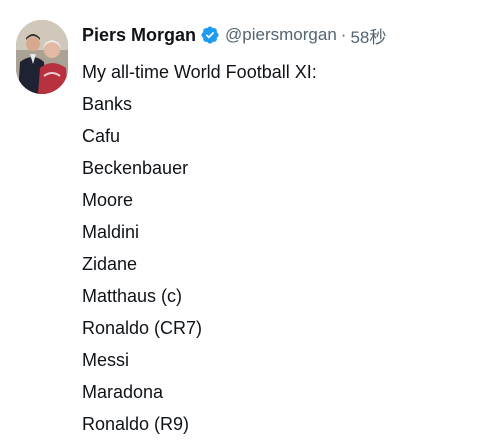 Image resolution: width=500 pixels, height=440 pixels. I want to click on tweet-header: Piers Morgan @piersmorgan · 58秒, so click(234, 35).